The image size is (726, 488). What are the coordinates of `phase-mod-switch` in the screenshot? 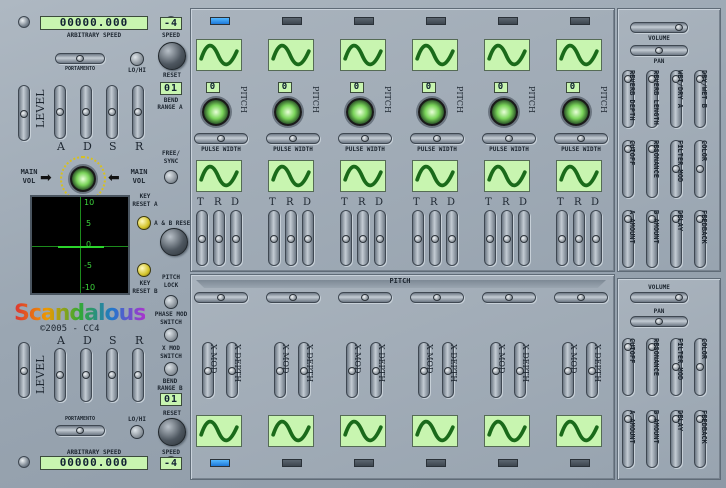 It's located at (171, 335).